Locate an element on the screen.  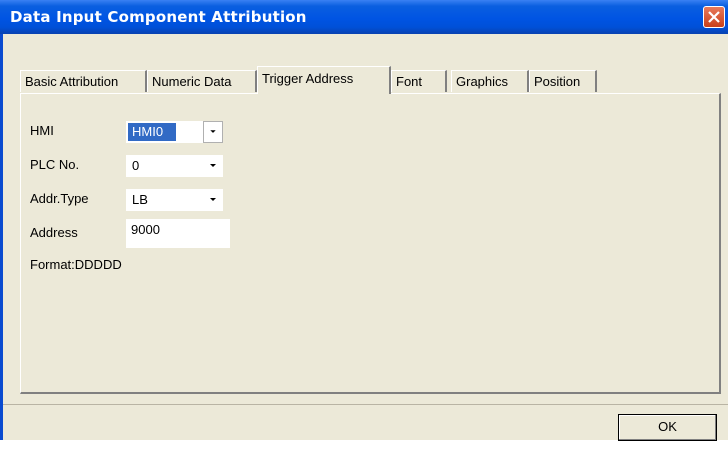
window-border is located at coordinates (1, 237).